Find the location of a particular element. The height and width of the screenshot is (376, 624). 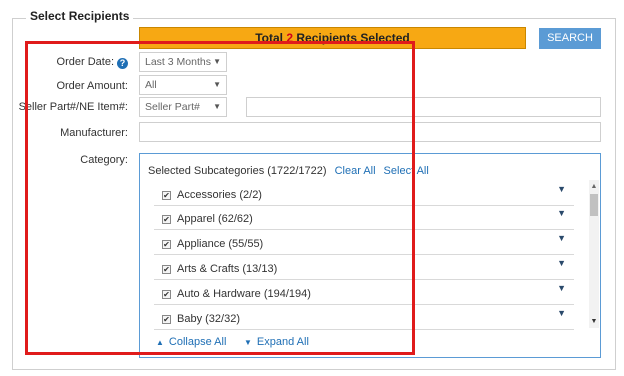

search-button: SEARCH is located at coordinates (570, 38).